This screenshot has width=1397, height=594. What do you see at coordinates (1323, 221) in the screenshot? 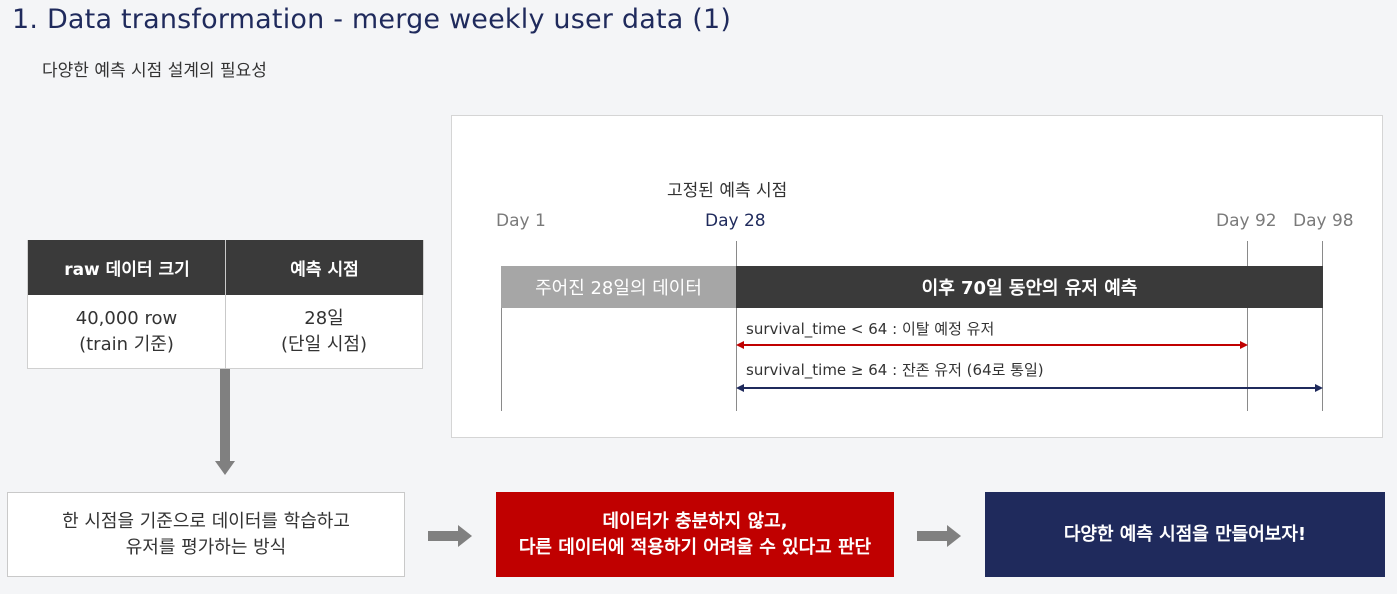
I see `day-98-label: Day 98` at bounding box center [1323, 221].